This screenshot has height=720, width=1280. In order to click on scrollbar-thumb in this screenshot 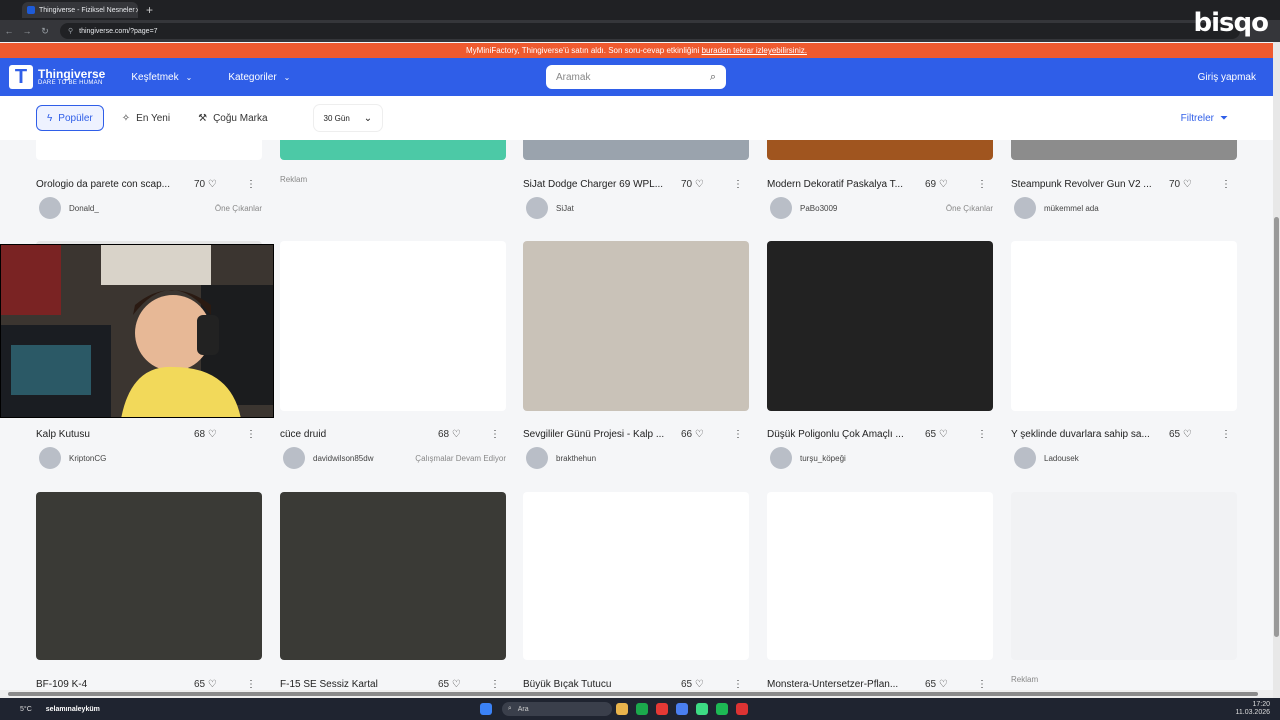, I will do `click(1276, 427)`.